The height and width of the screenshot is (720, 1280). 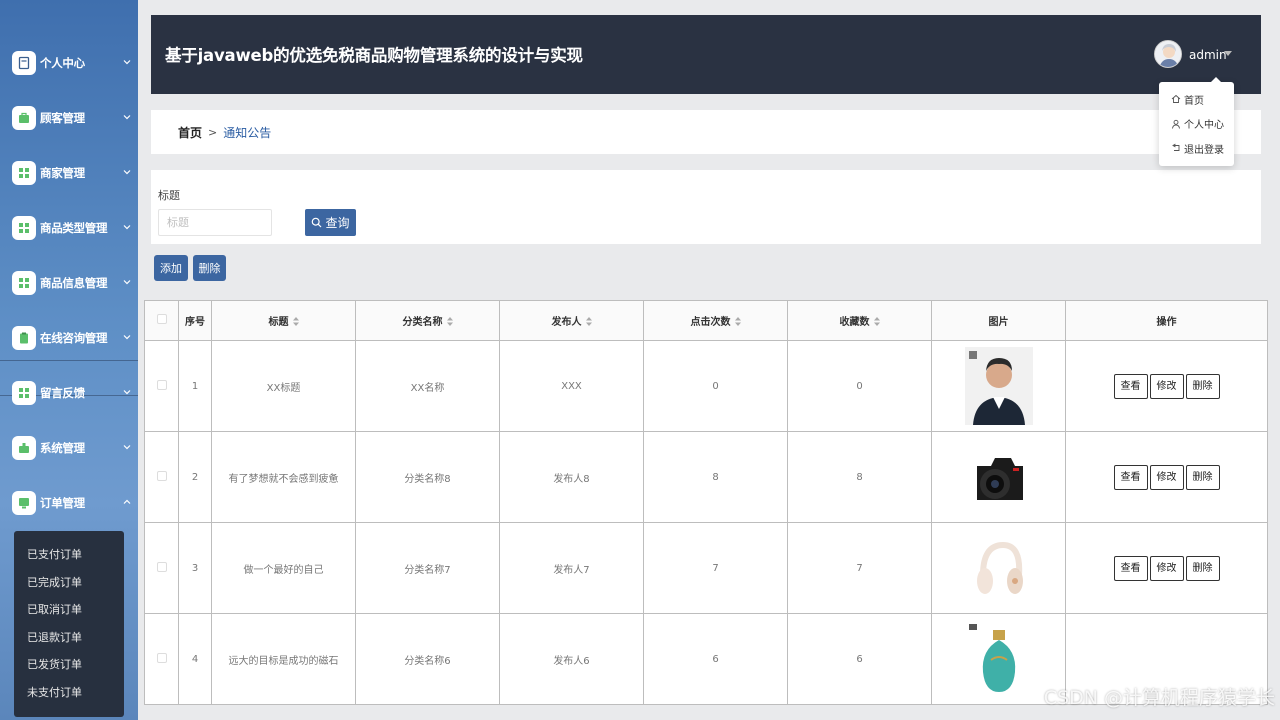 What do you see at coordinates (75, 393) in the screenshot?
I see `sidebar-item-feedback: 留言反馈` at bounding box center [75, 393].